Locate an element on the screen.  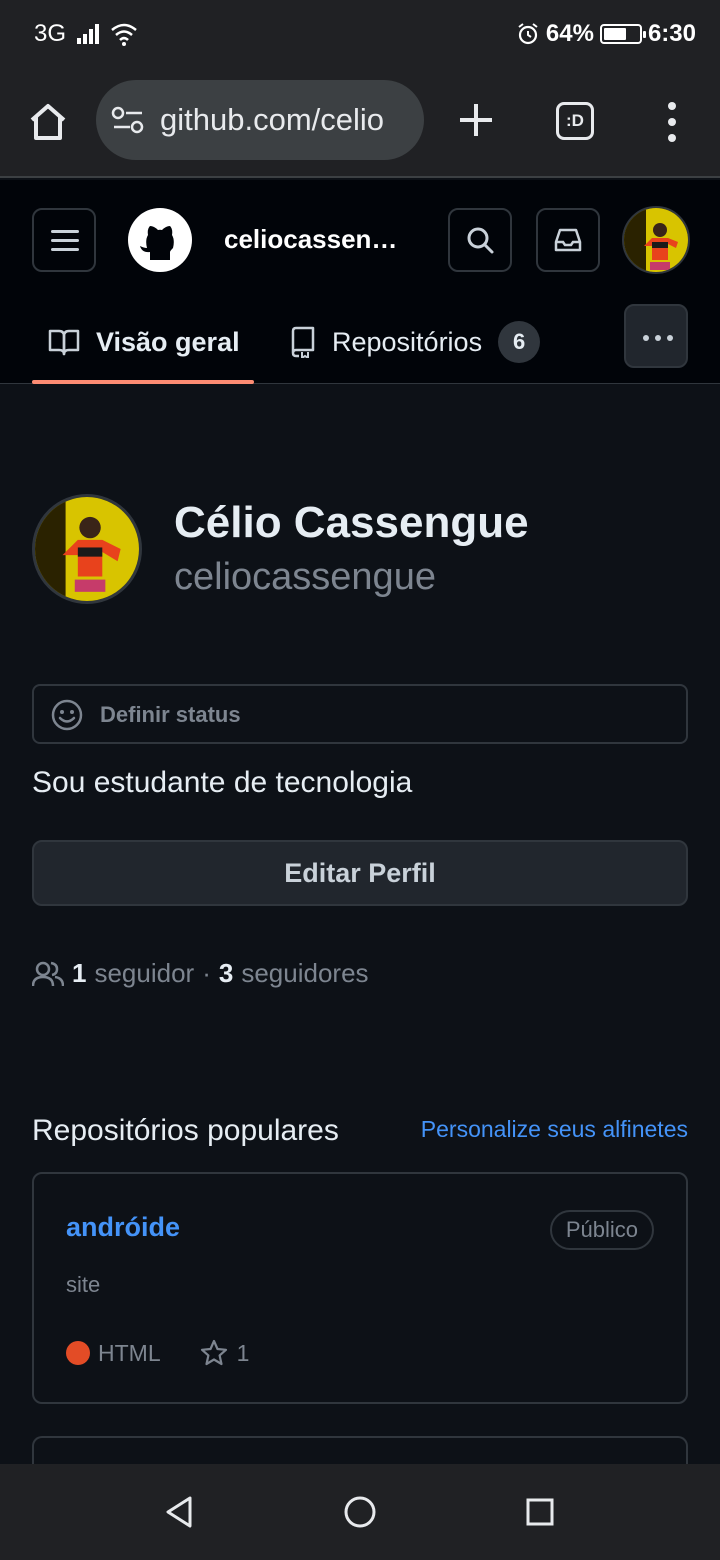
repo-language: HTML is located at coordinates (129, 1352).